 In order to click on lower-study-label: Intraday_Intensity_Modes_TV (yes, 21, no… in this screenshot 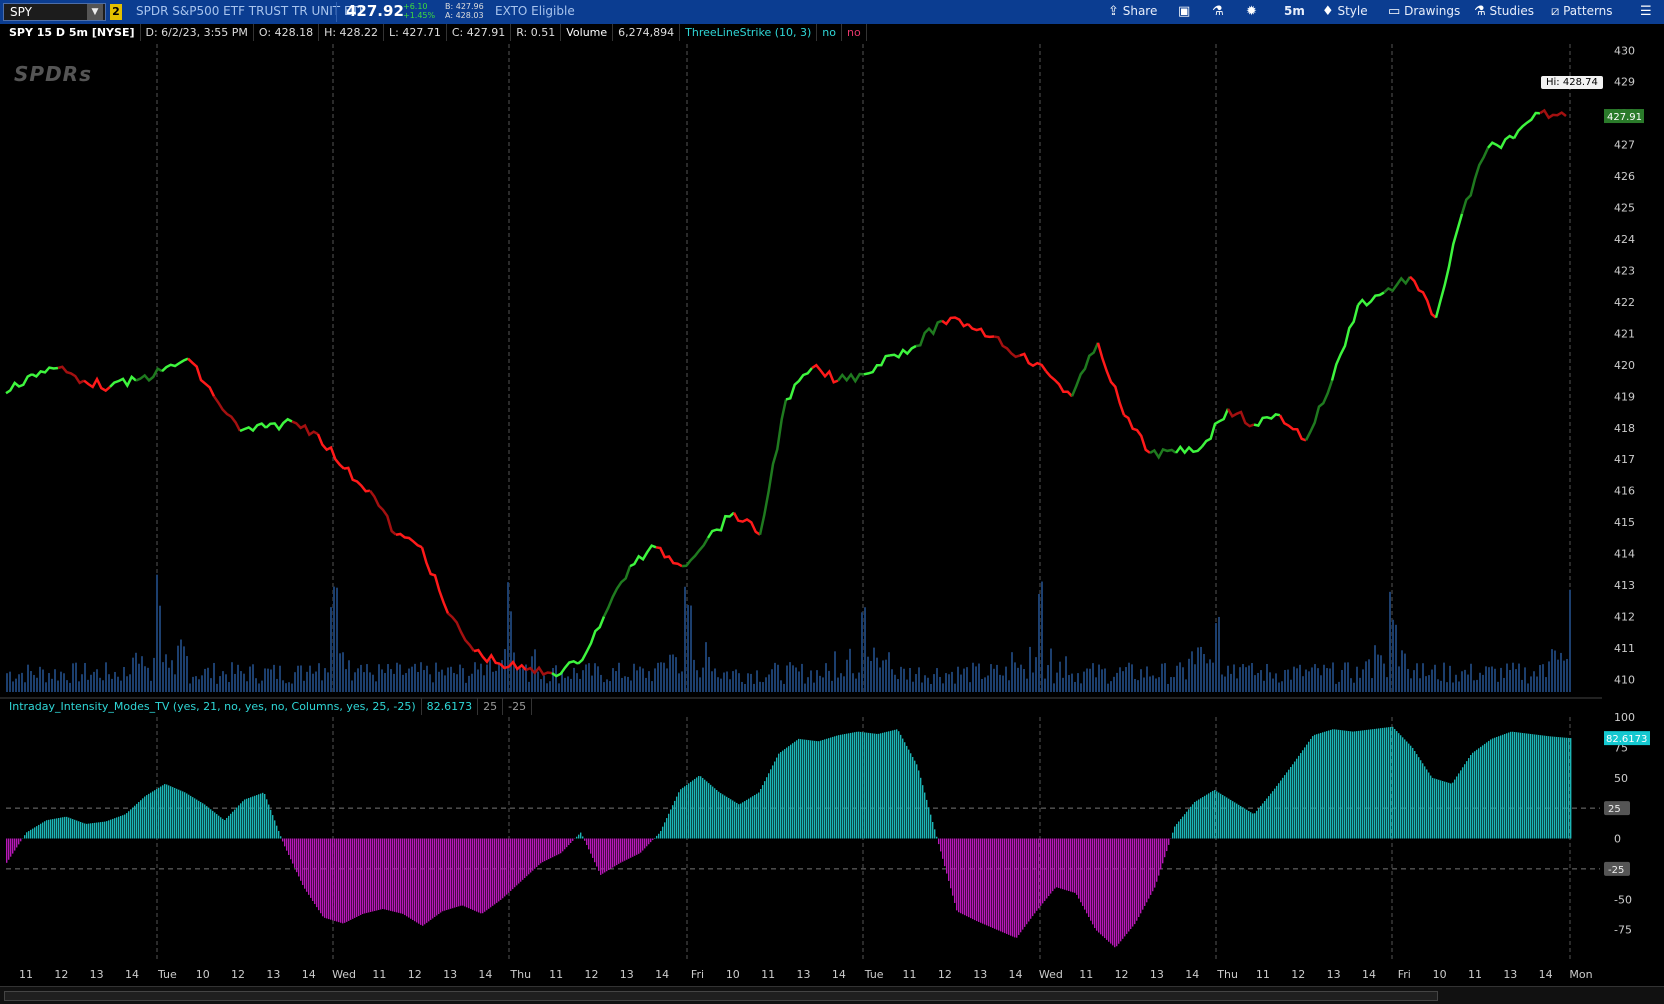, I will do `click(213, 706)`.